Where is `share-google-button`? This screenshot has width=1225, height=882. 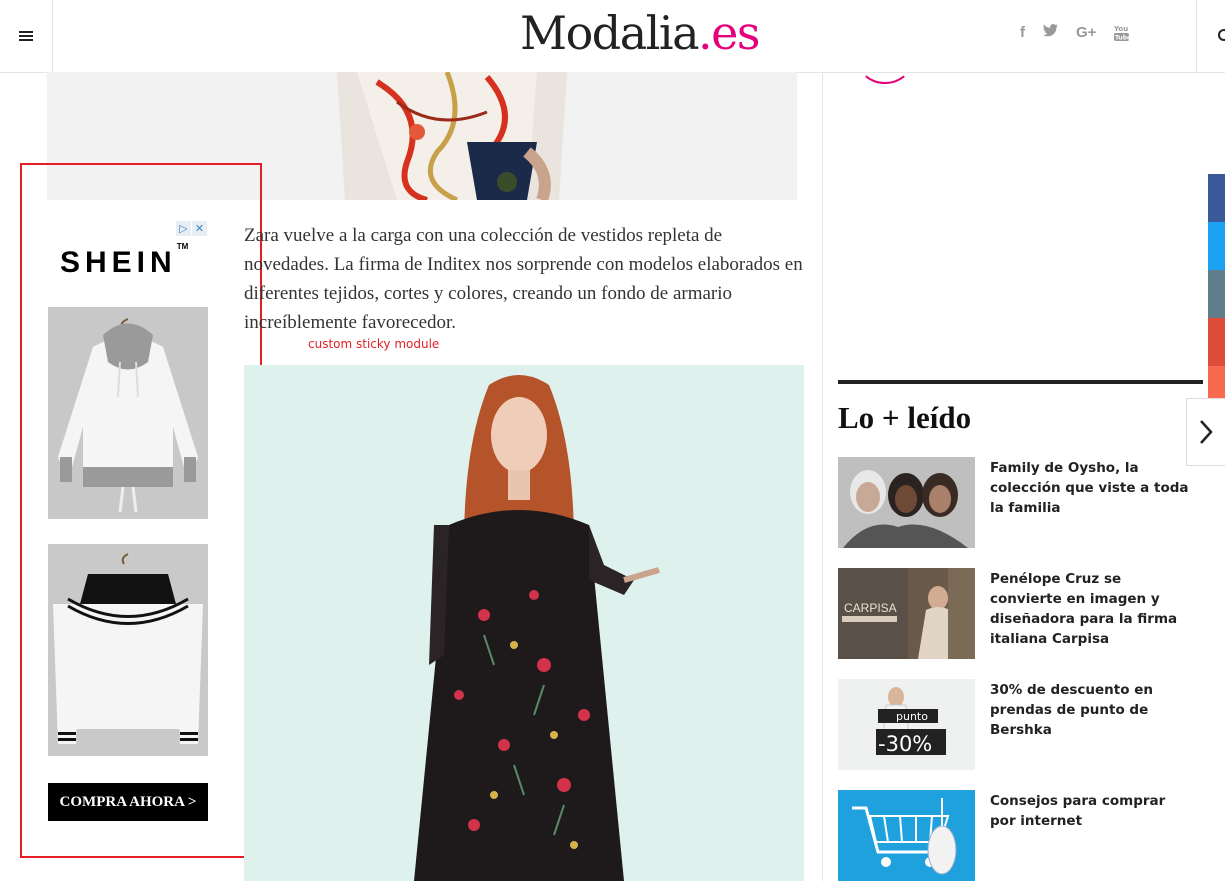
share-google-button is located at coordinates (1216, 342).